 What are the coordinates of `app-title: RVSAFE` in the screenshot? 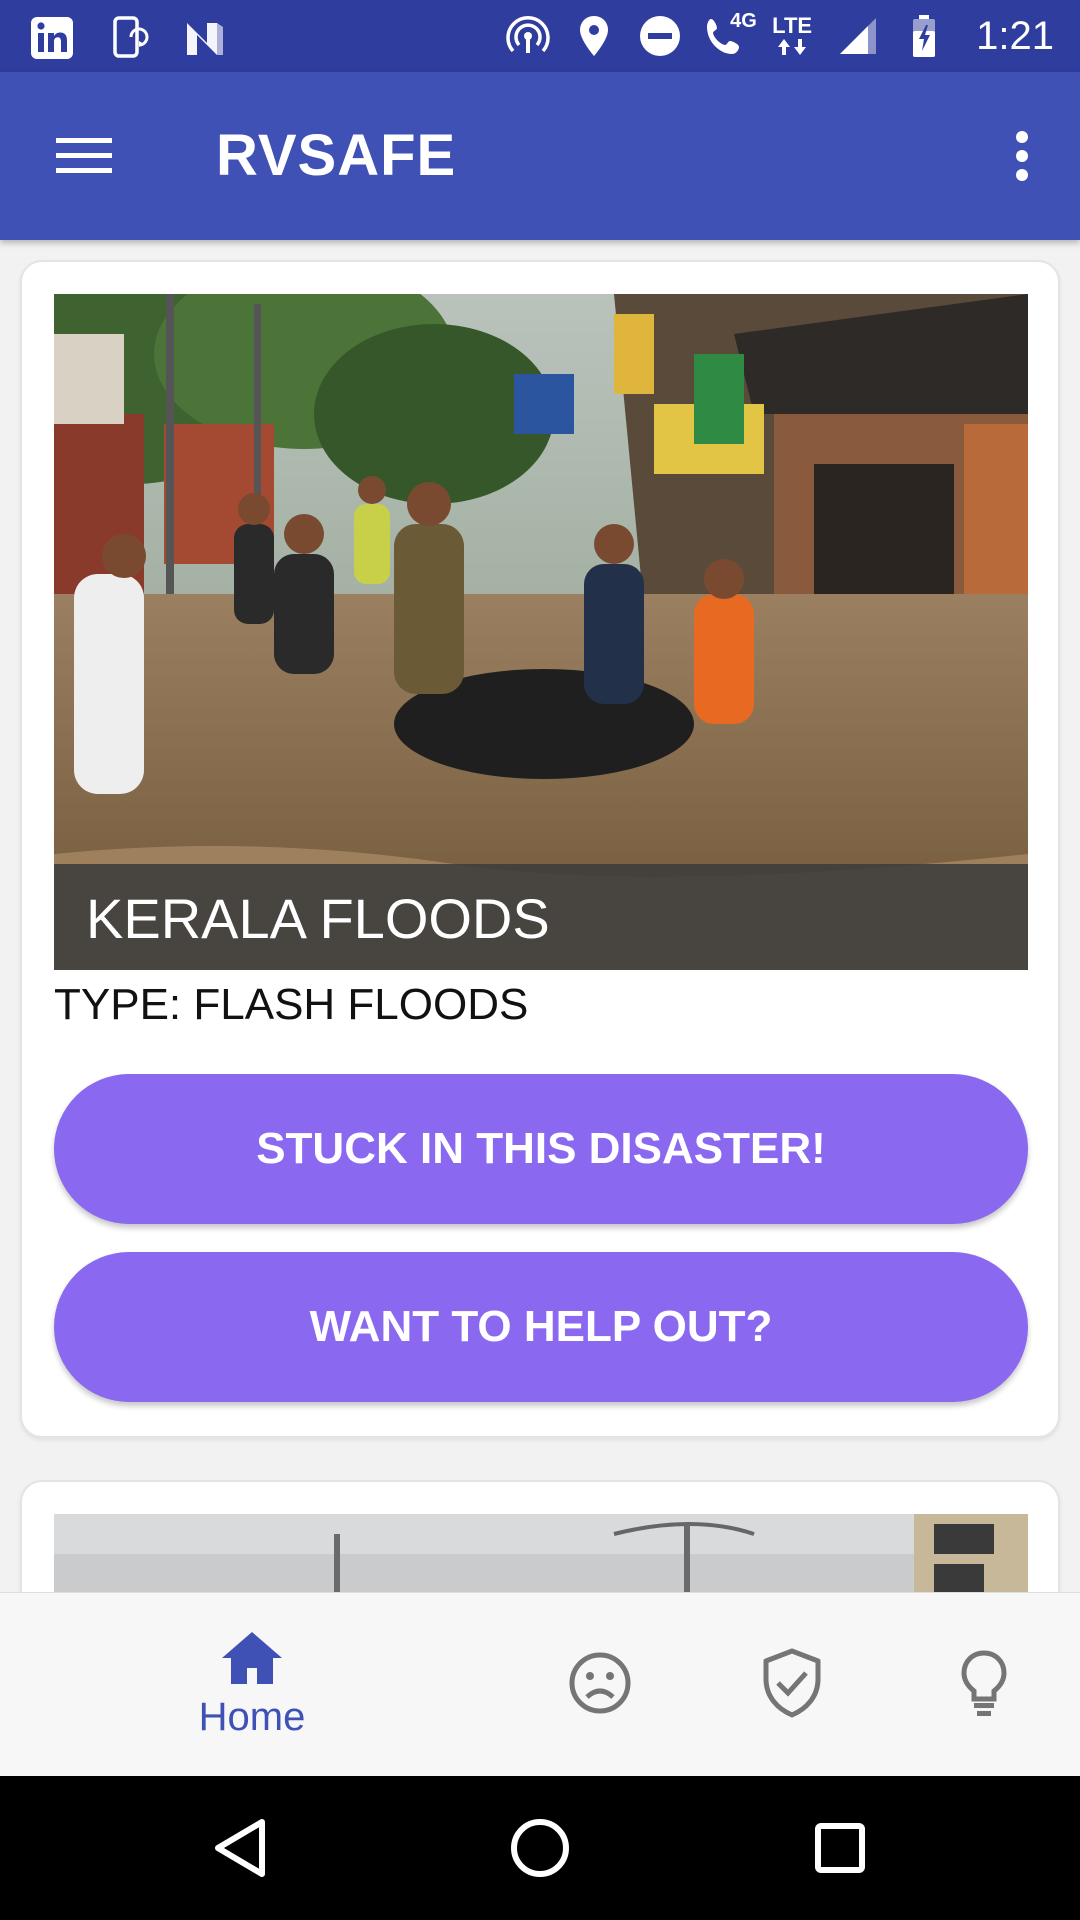 It's located at (336, 155).